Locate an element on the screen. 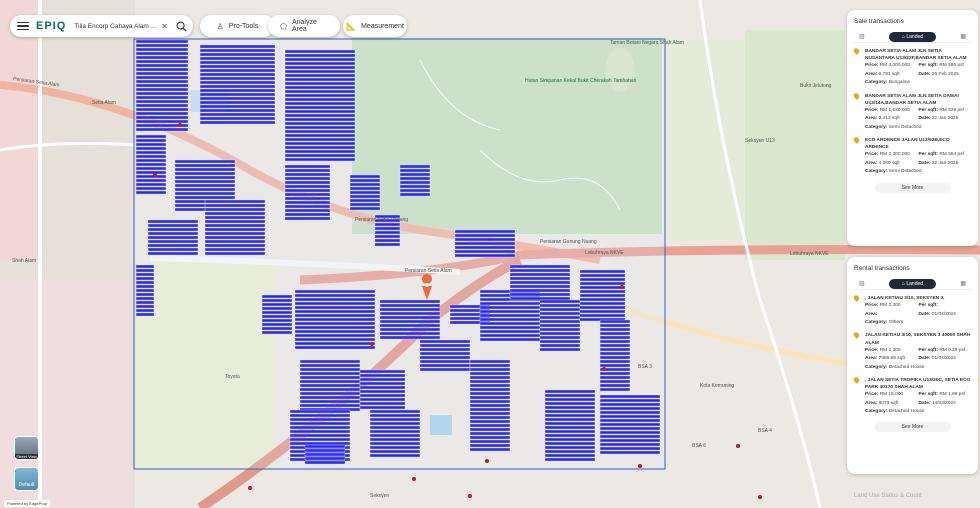 This screenshot has width=980, height=508. place-label: Bukit Jelutong is located at coordinates (816, 86).